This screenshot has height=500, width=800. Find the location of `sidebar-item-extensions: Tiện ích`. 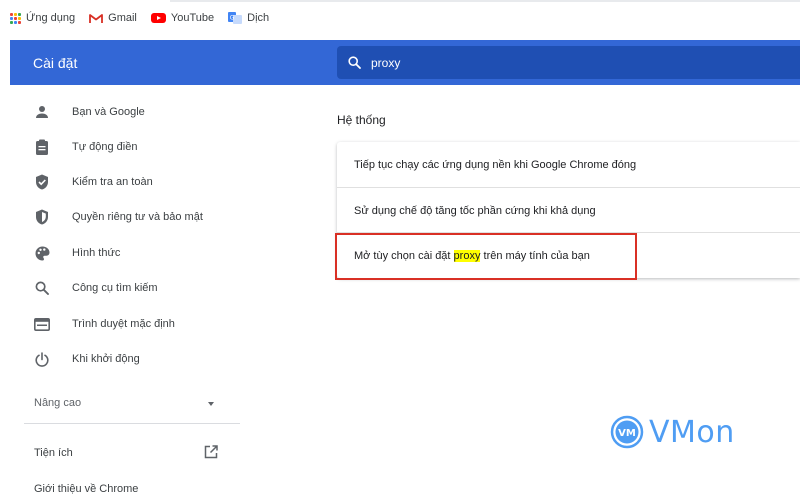

sidebar-item-extensions: Tiện ích is located at coordinates (125, 453).